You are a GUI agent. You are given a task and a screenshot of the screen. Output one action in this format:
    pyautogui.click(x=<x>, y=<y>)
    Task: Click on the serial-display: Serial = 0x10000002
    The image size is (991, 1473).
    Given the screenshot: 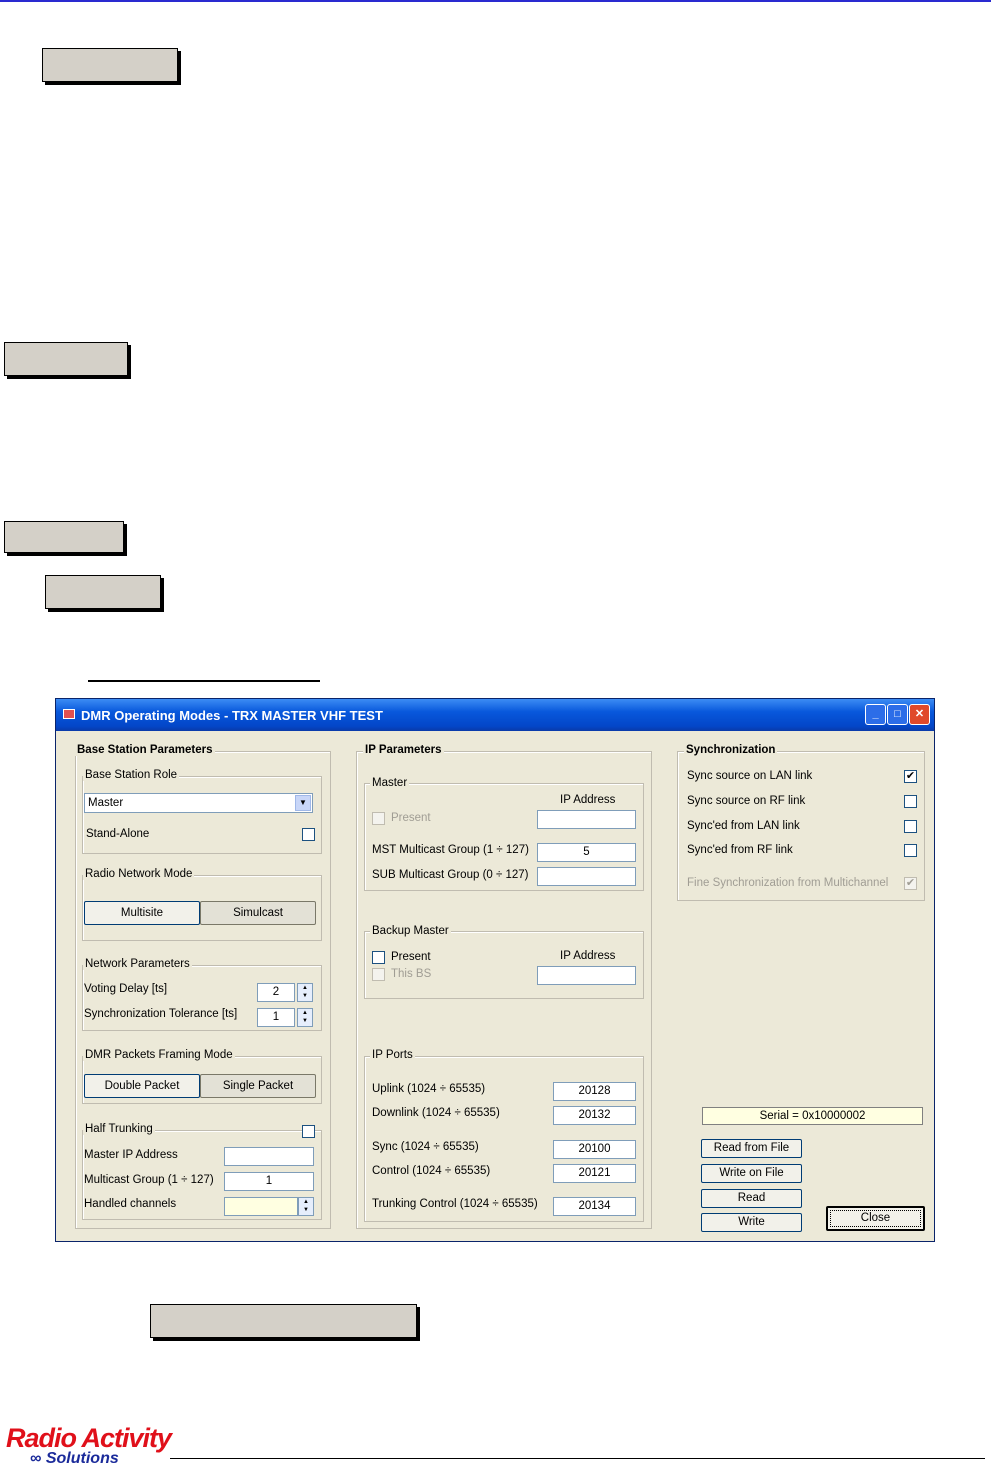 What is the action you would take?
    pyautogui.click(x=812, y=1116)
    